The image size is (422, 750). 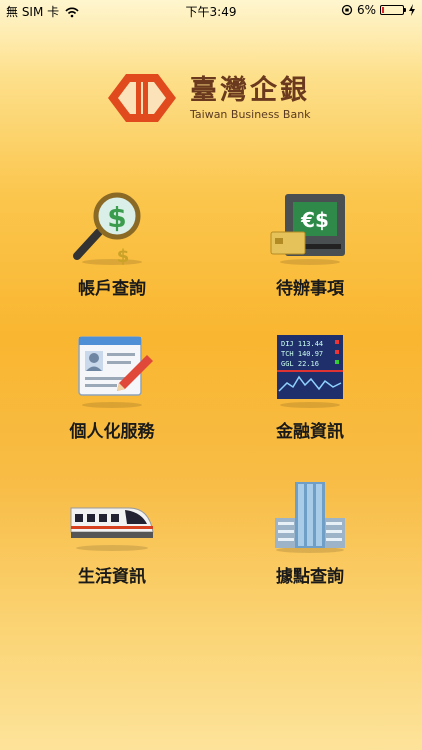 What do you see at coordinates (300, 364) in the screenshot?
I see `svg-text: GGL 22.16` at bounding box center [300, 364].